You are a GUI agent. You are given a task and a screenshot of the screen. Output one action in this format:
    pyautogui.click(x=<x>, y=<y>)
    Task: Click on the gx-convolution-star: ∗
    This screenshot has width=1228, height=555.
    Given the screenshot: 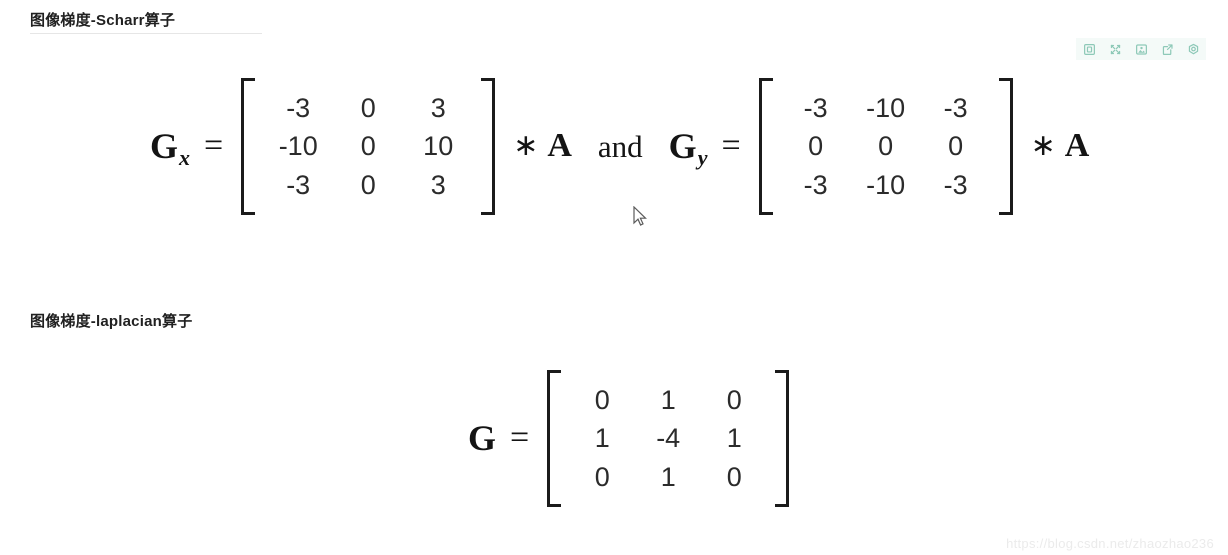 What is the action you would take?
    pyautogui.click(x=526, y=146)
    